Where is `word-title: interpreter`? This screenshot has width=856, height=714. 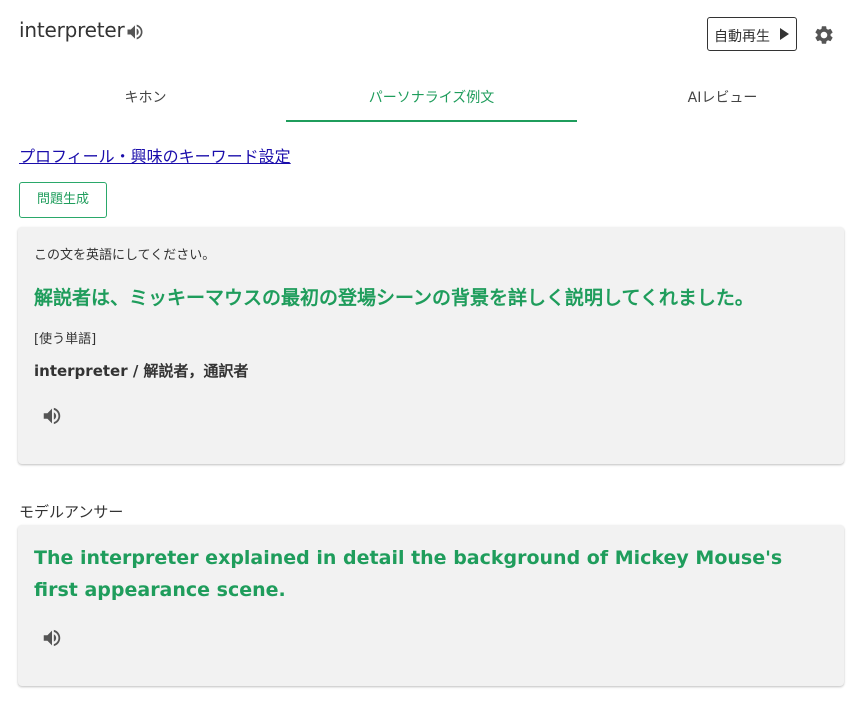
word-title: interpreter is located at coordinates (72, 30).